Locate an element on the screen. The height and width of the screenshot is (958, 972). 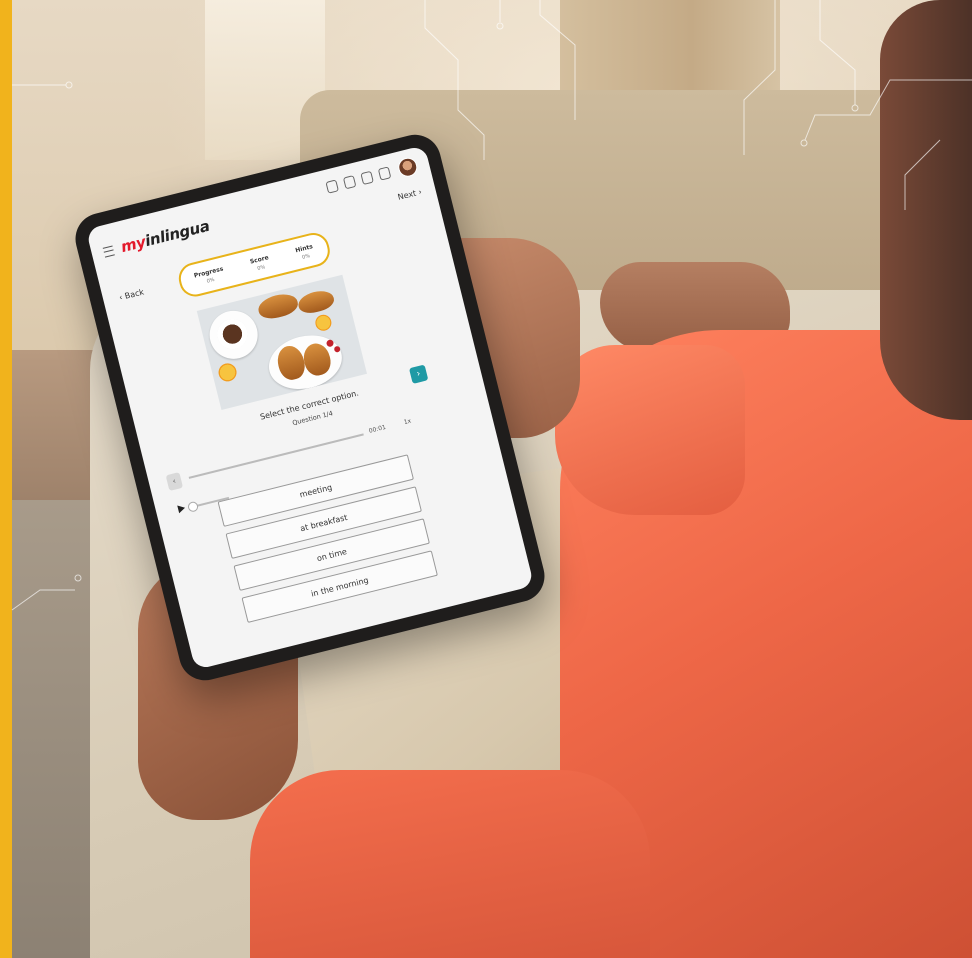
stat-score: Score 0% is located at coordinates (260, 263).